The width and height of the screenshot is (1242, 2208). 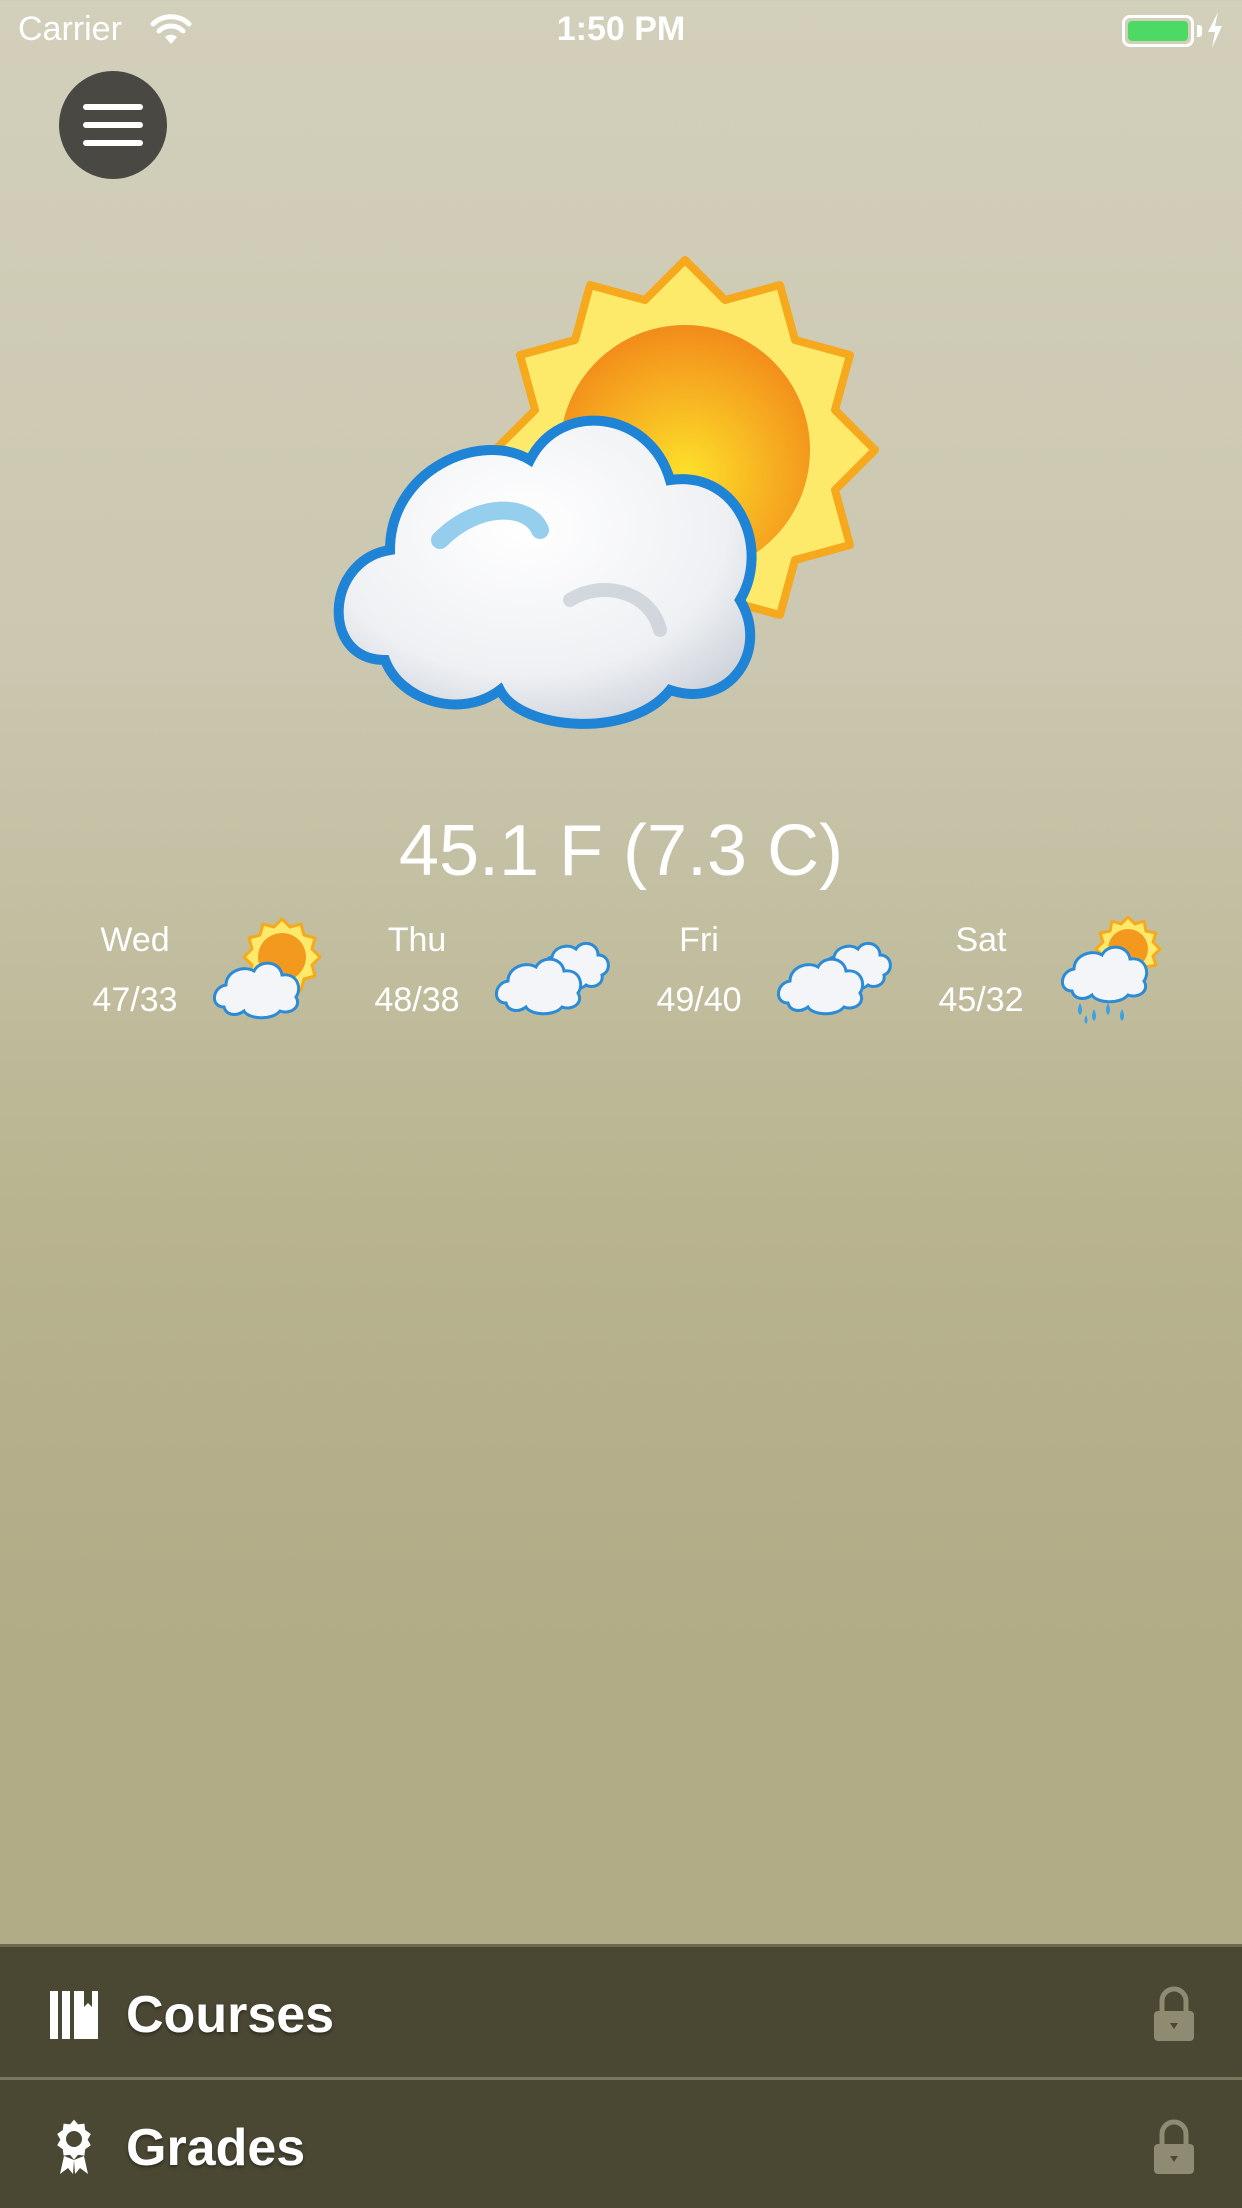 I want to click on status-bar: Carrier 1:50 PM, so click(x=621, y=31).